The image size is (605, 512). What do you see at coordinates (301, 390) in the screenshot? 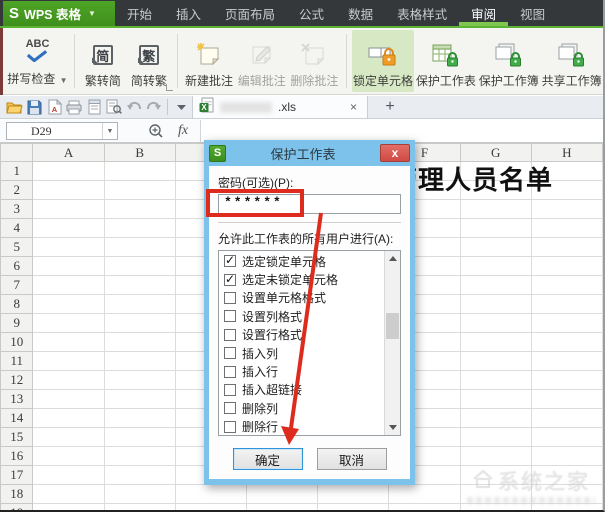
I see `permission-item: 插入超链接` at bounding box center [301, 390].